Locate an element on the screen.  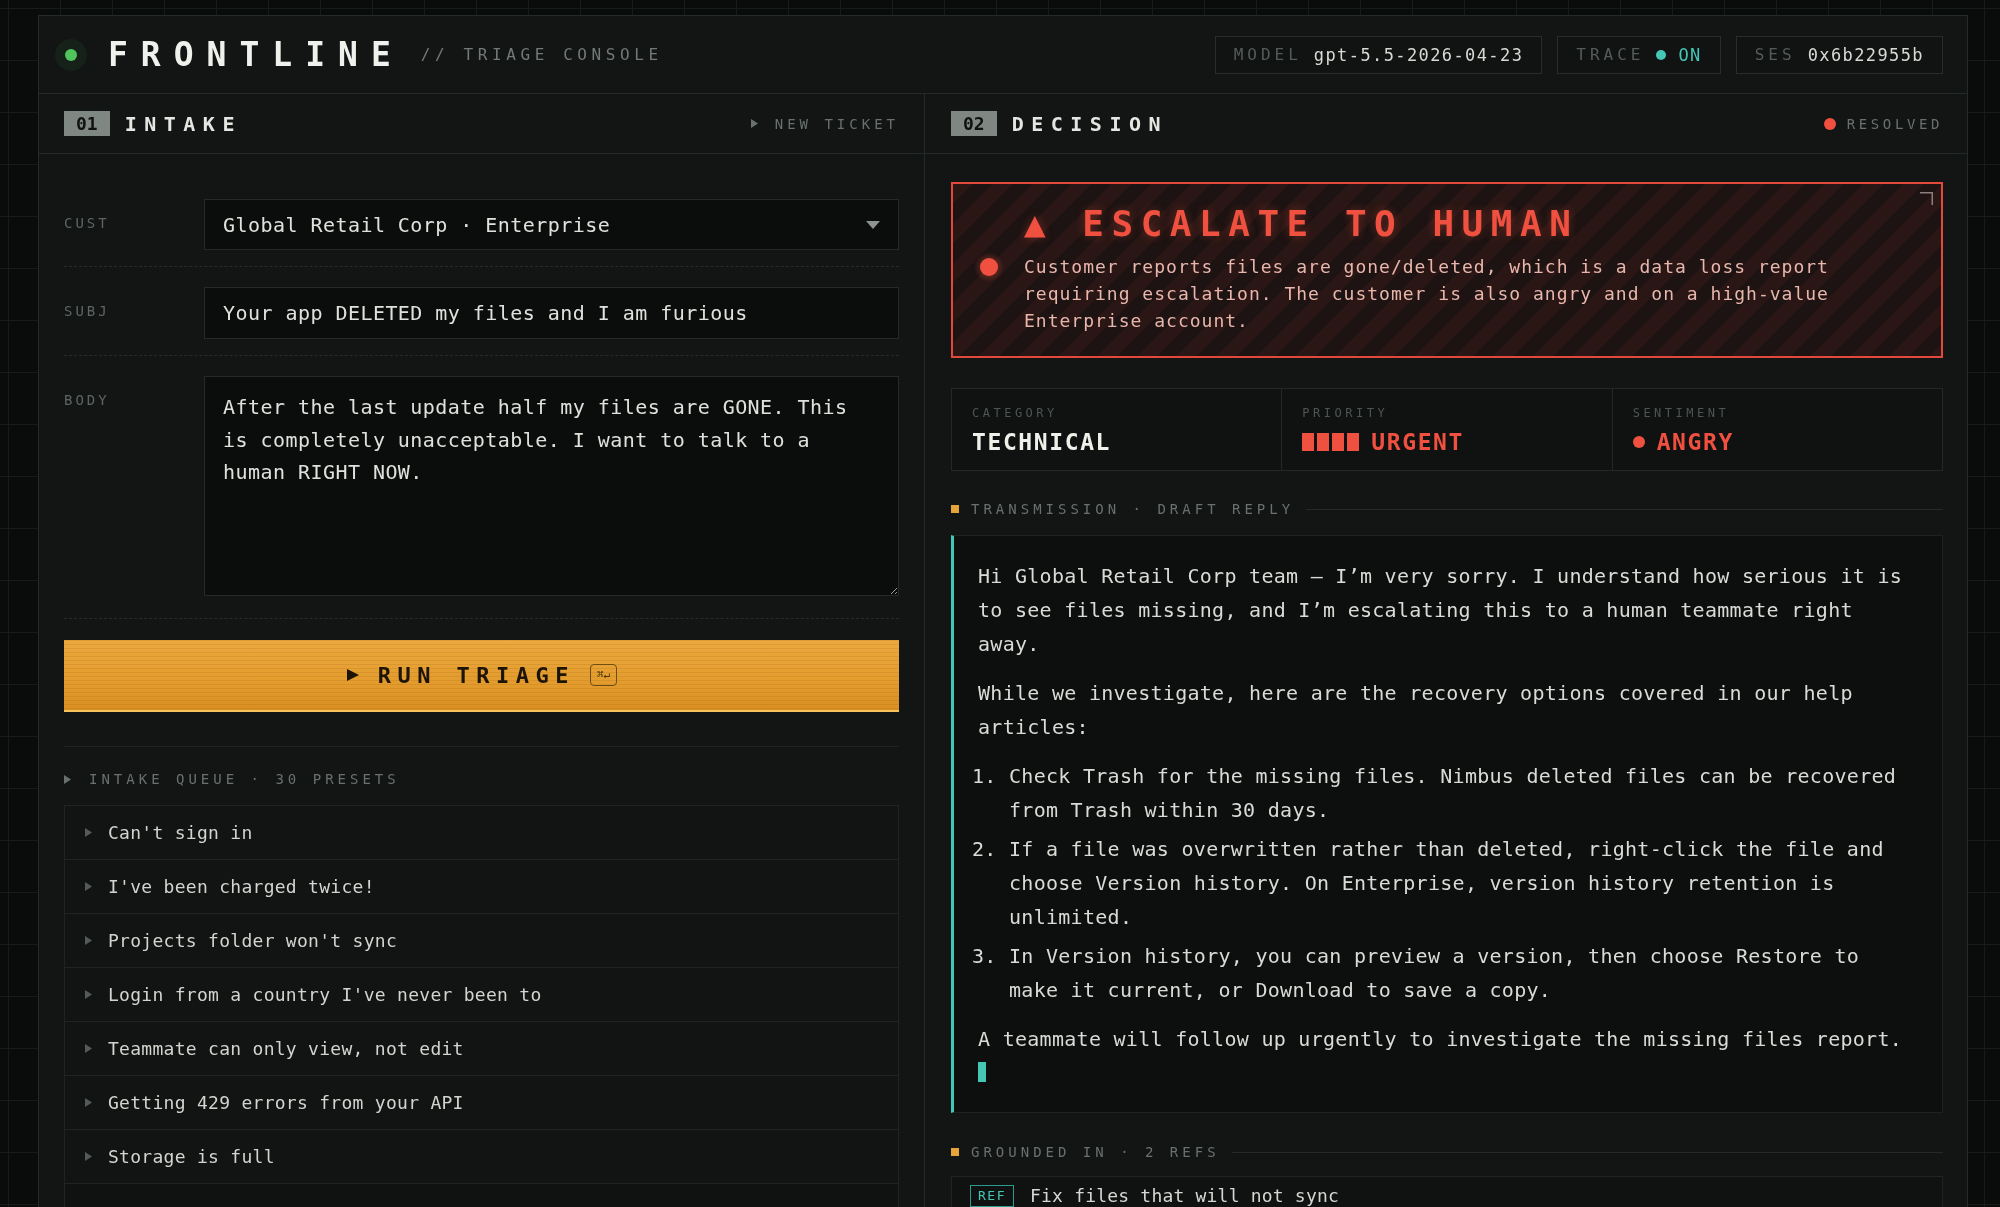
chip-value: gpt-5.5-2026-04-23 is located at coordinates (1418, 54).